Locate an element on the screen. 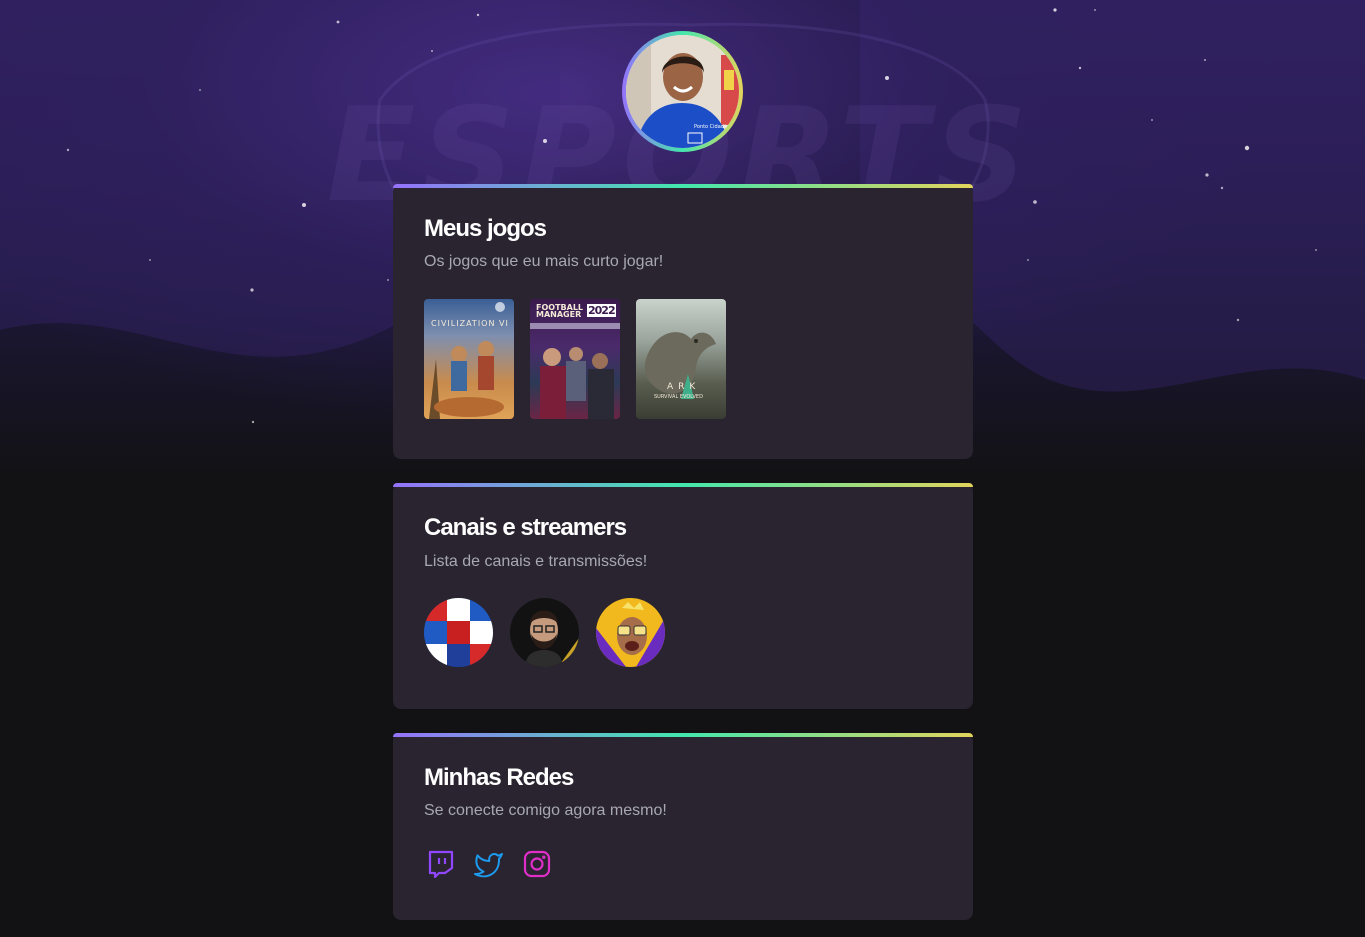  game-cover-football-manager: FOOTBALL MANAGER 2022 is located at coordinates (575, 359).